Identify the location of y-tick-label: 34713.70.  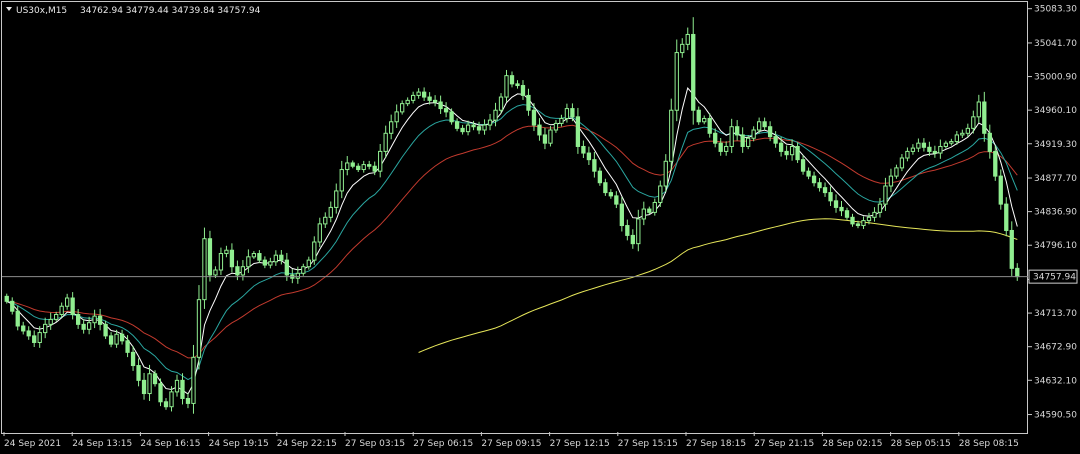
(1055, 314).